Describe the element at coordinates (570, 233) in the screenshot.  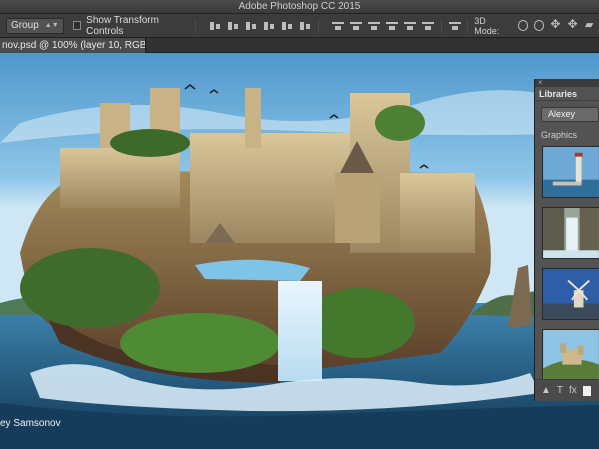
I see `library-graphic-waterfall` at that location.